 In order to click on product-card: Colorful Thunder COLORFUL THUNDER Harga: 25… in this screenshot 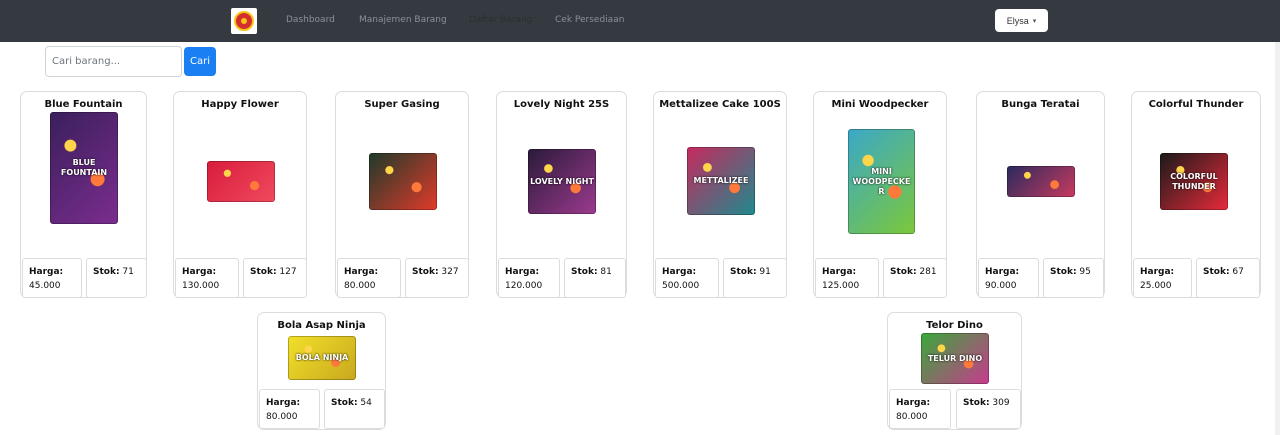, I will do `click(1196, 194)`.